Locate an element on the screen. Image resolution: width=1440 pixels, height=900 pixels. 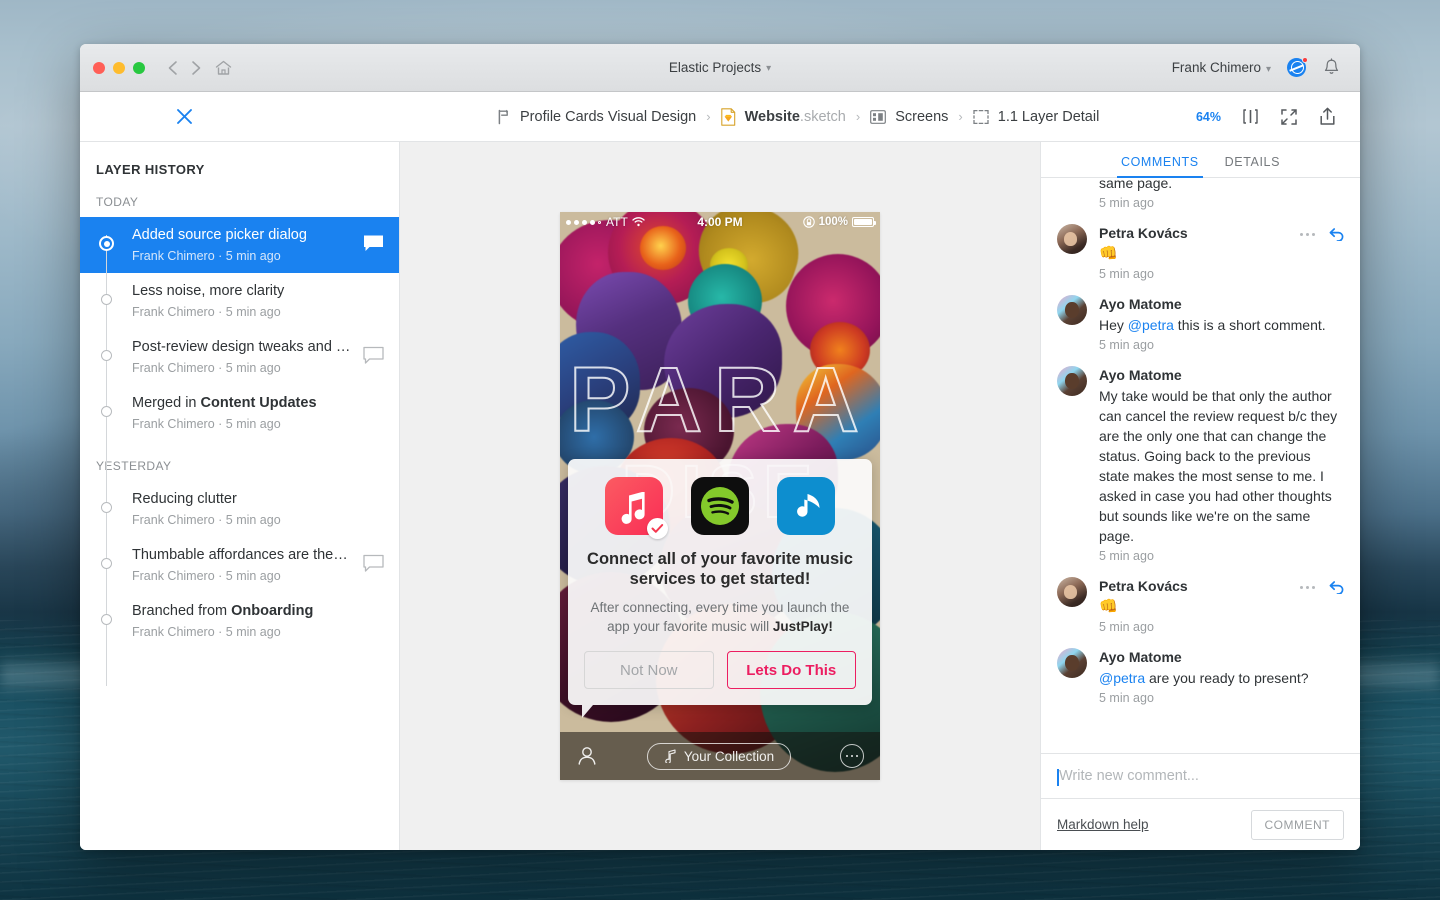
close-detail-button is located at coordinates (184, 117).